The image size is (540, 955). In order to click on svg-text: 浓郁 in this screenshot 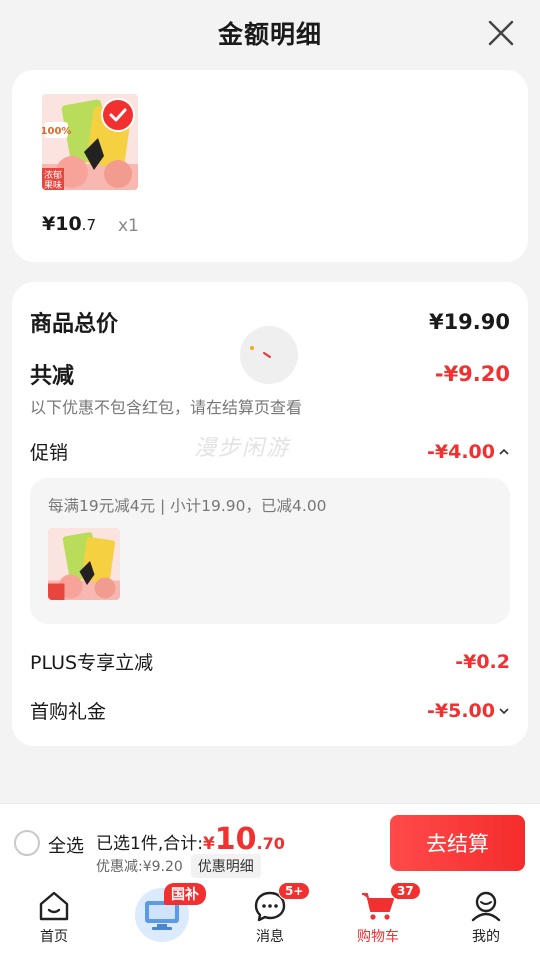, I will do `click(53, 175)`.